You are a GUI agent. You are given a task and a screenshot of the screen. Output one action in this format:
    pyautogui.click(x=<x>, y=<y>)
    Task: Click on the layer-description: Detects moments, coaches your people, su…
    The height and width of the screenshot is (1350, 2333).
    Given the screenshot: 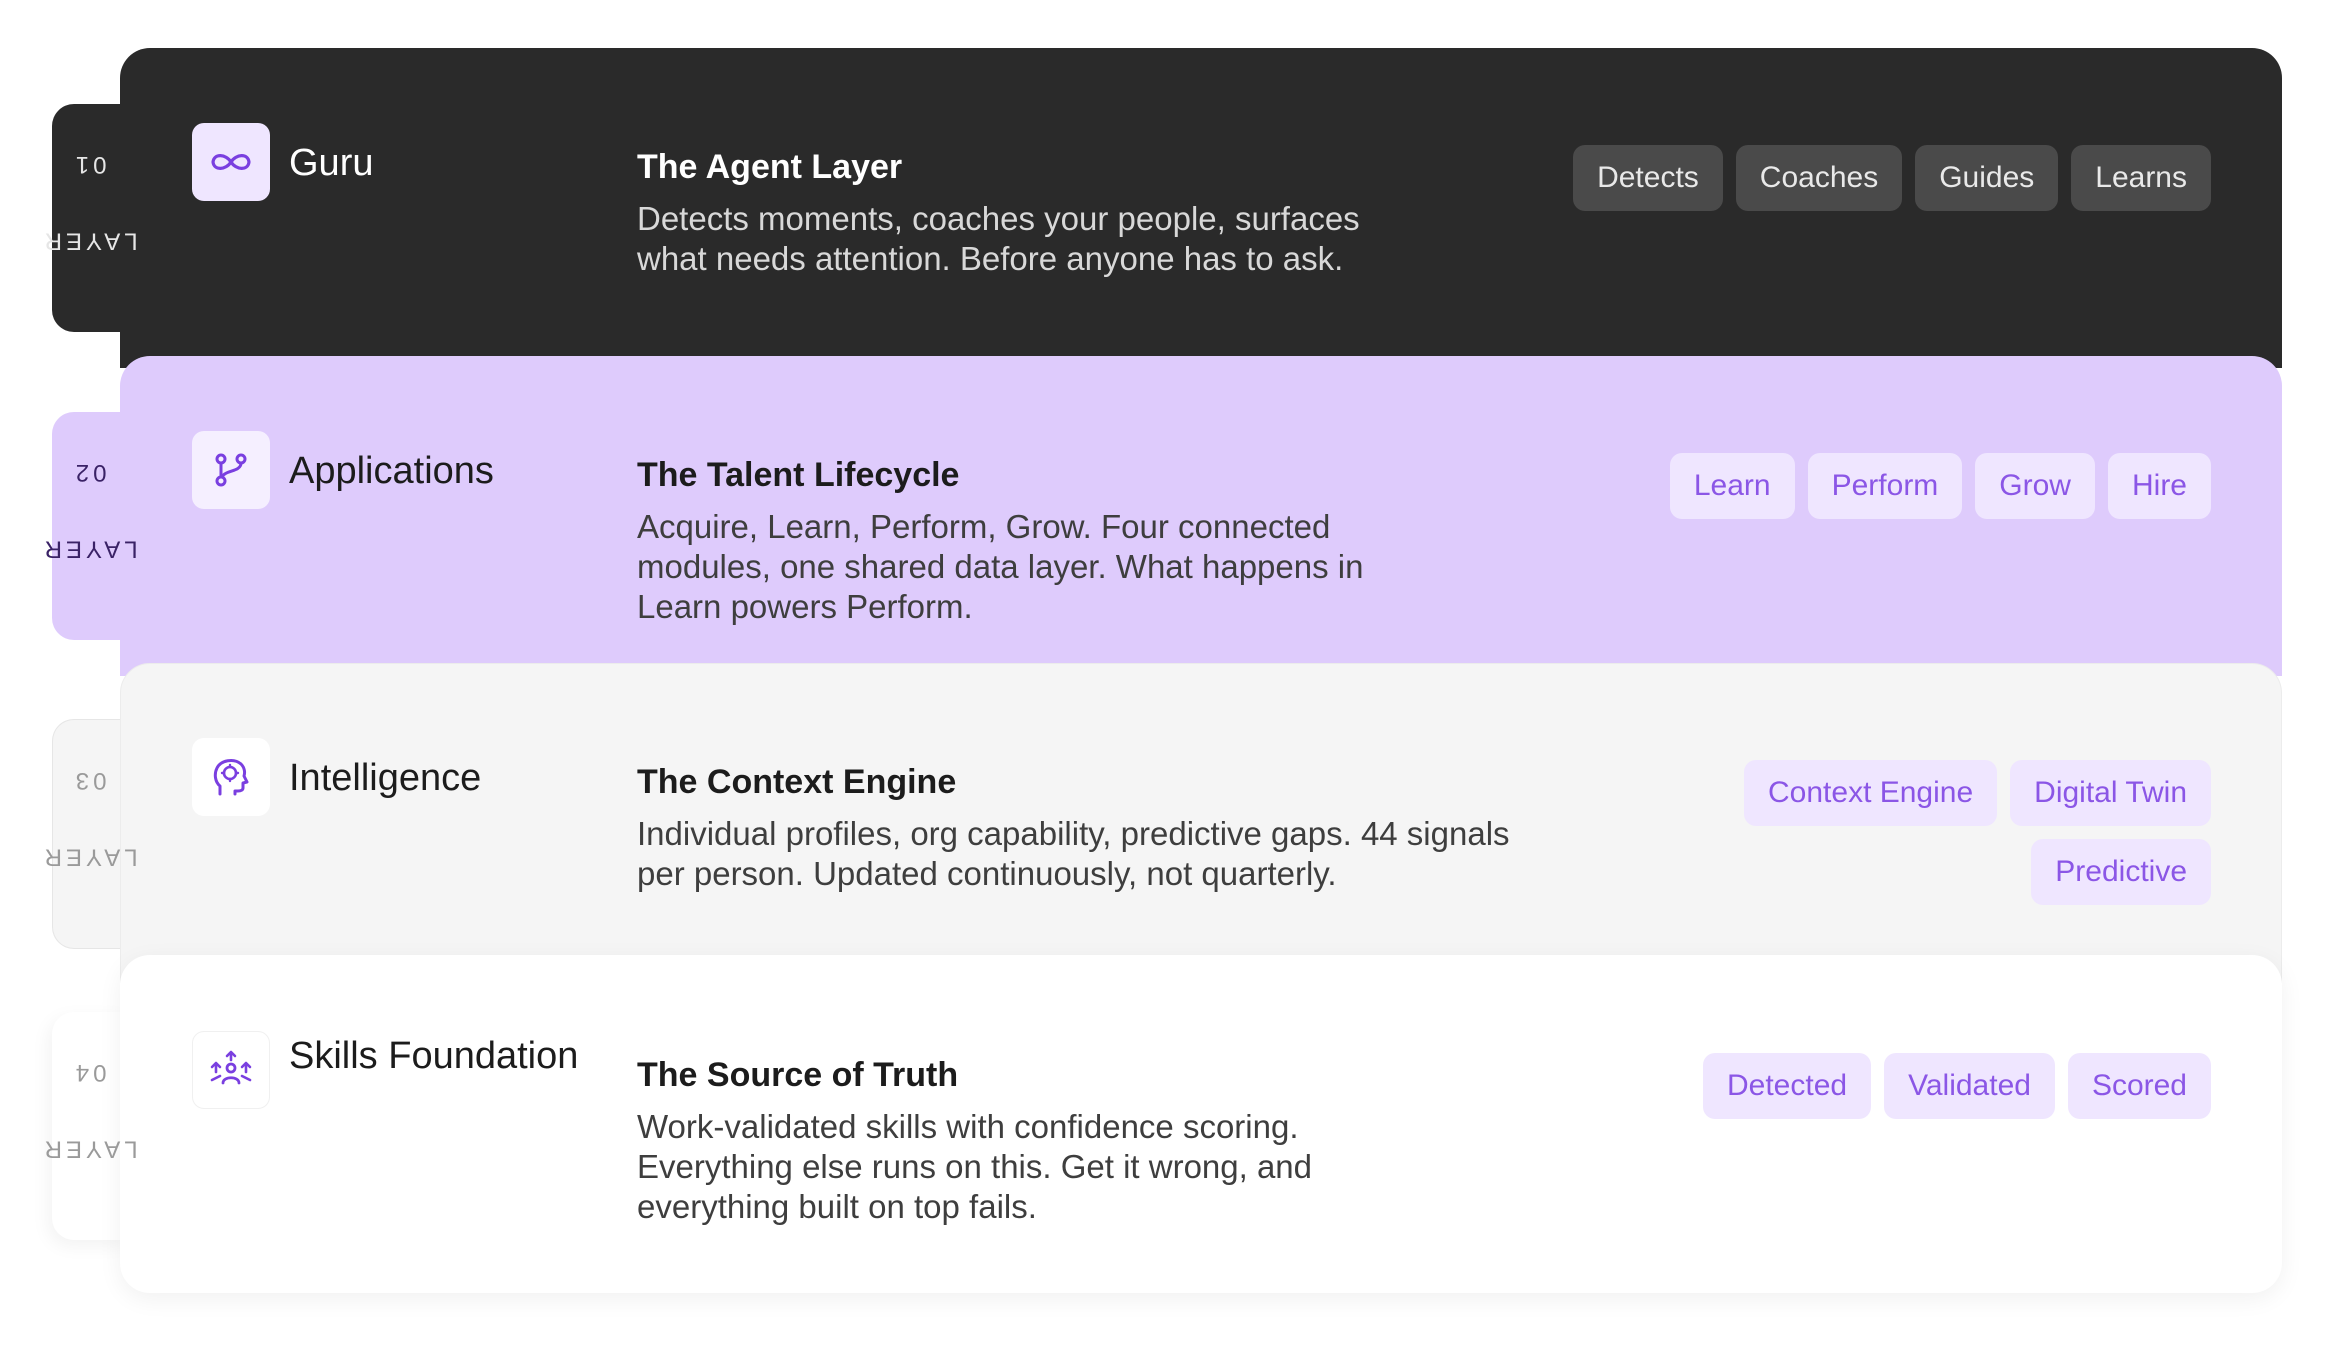 What is the action you would take?
    pyautogui.click(x=998, y=238)
    